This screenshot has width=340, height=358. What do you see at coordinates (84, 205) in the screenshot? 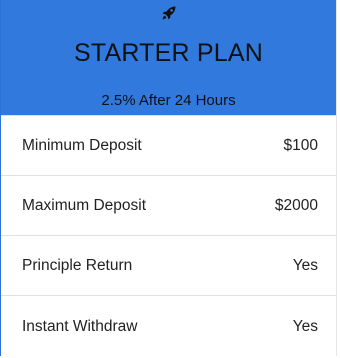
I see `detail-label: Maximum Deposit` at bounding box center [84, 205].